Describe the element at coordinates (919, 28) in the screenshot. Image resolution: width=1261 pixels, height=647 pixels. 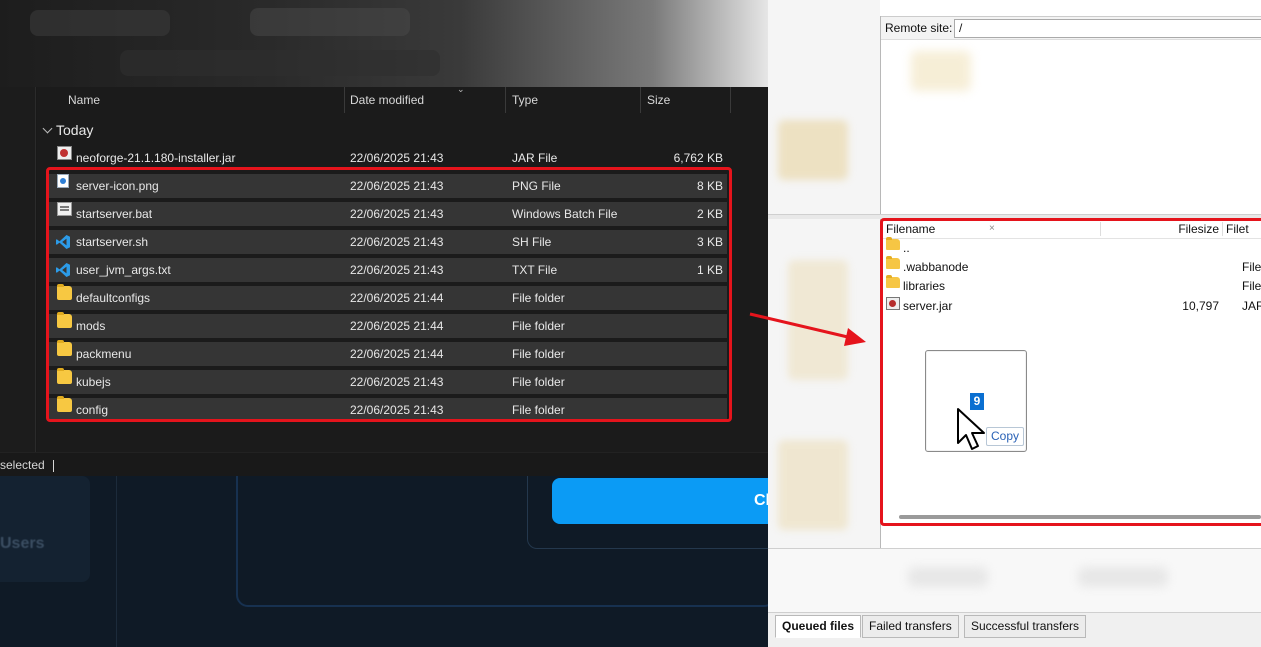
I see `remote-site-label: Remote site:` at that location.